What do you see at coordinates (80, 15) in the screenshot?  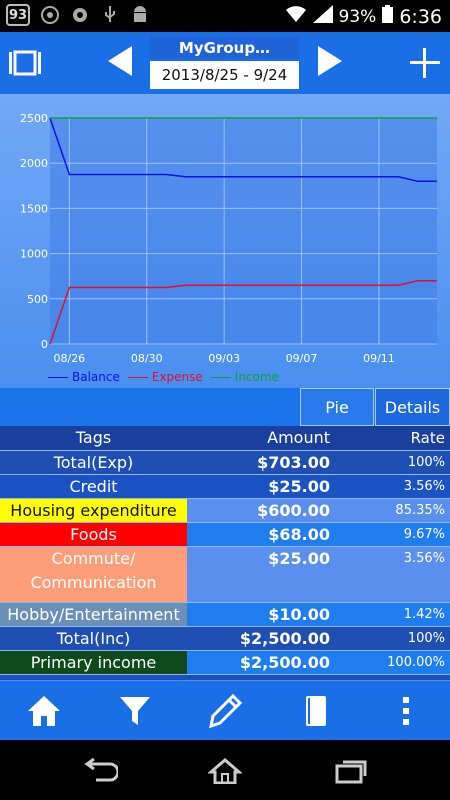 I see `g-icon` at bounding box center [80, 15].